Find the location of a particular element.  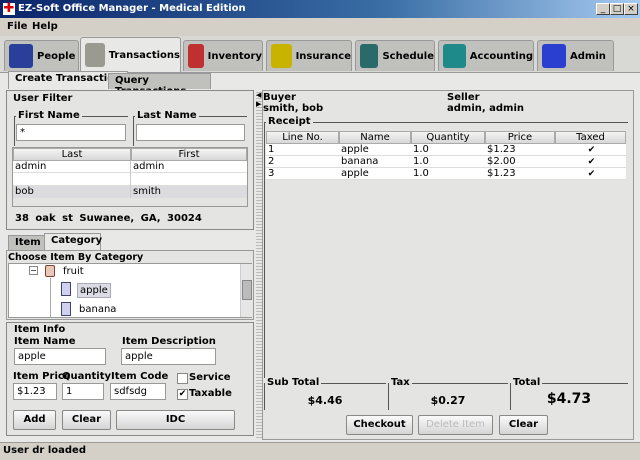

user-filter-title: User Filter is located at coordinates (43, 98).